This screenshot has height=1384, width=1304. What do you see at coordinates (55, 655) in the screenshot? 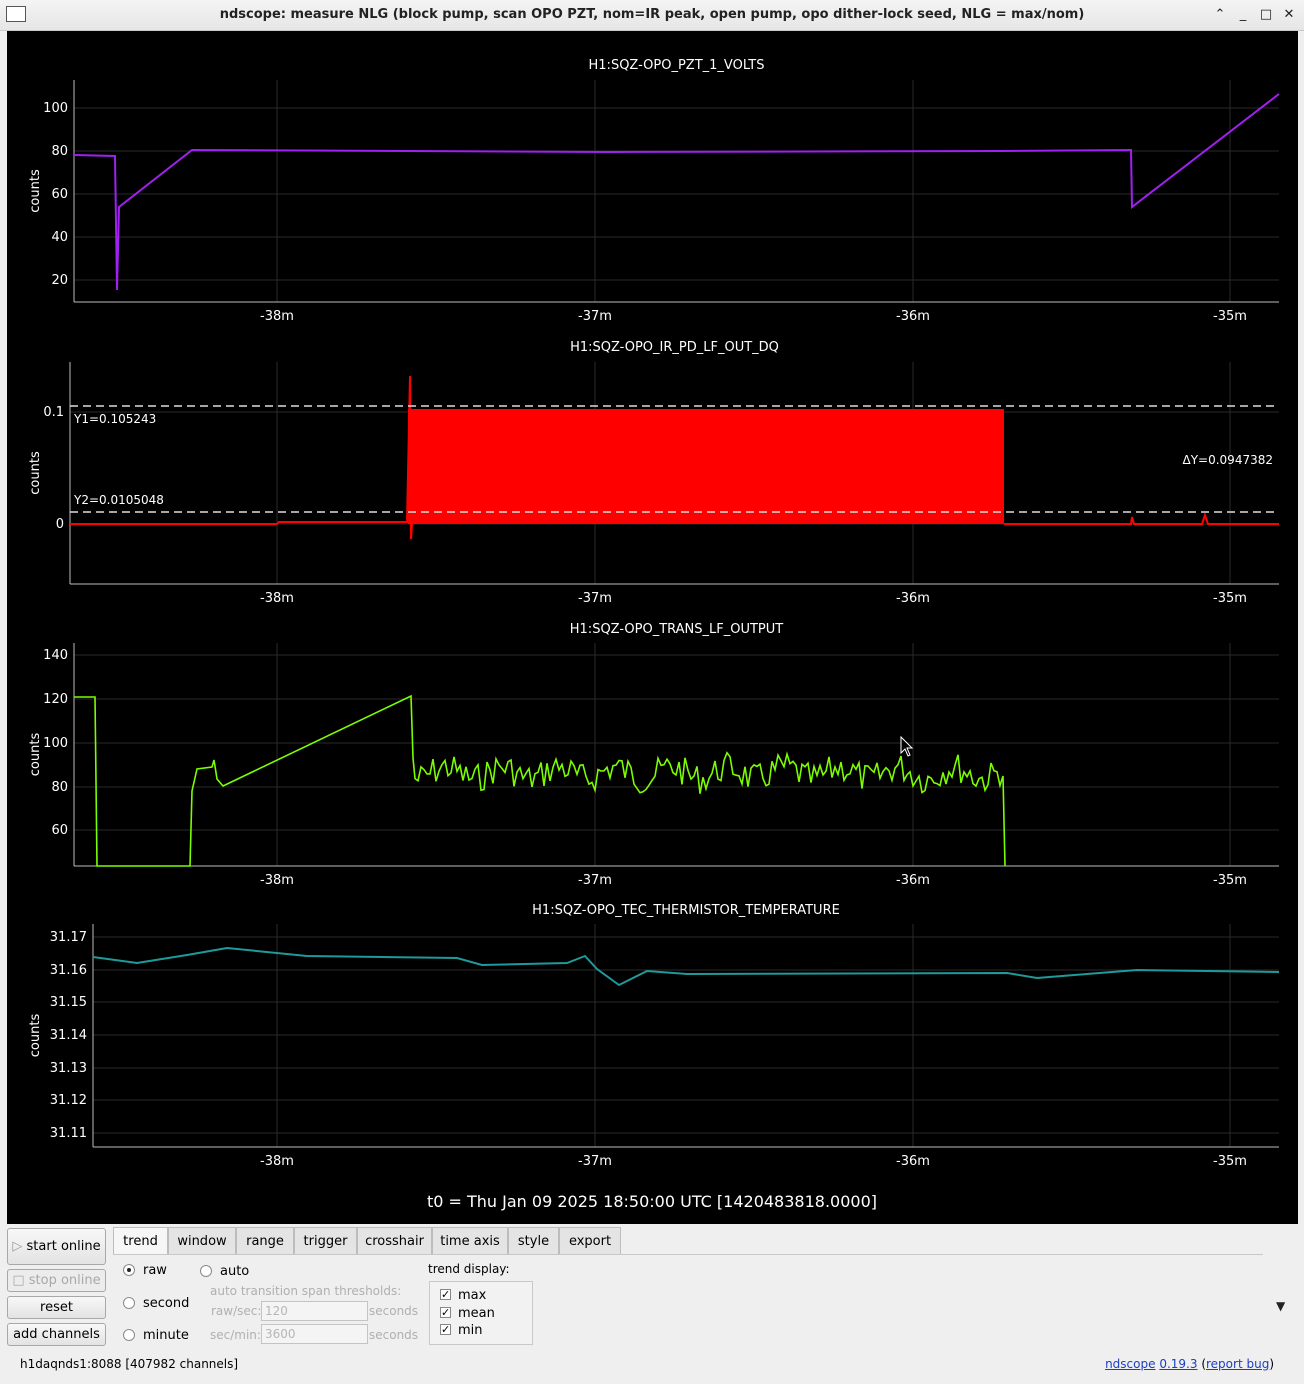
I see `y-tick-label: 140` at bounding box center [55, 655].